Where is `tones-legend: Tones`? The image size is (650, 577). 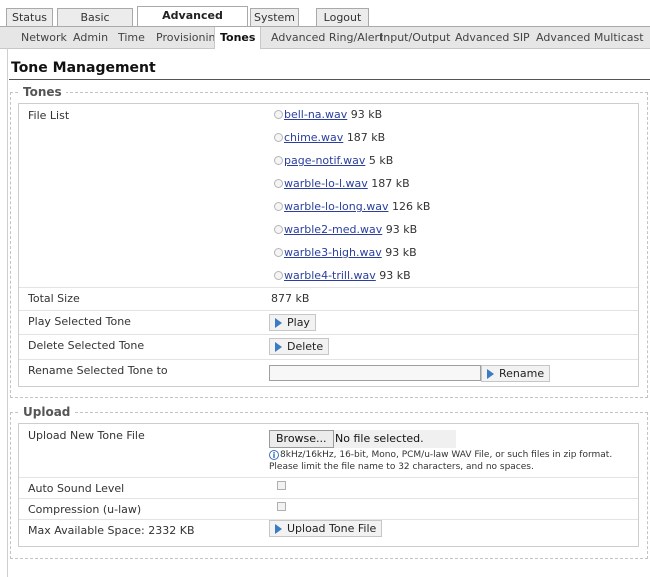 tones-legend: Tones is located at coordinates (42, 92).